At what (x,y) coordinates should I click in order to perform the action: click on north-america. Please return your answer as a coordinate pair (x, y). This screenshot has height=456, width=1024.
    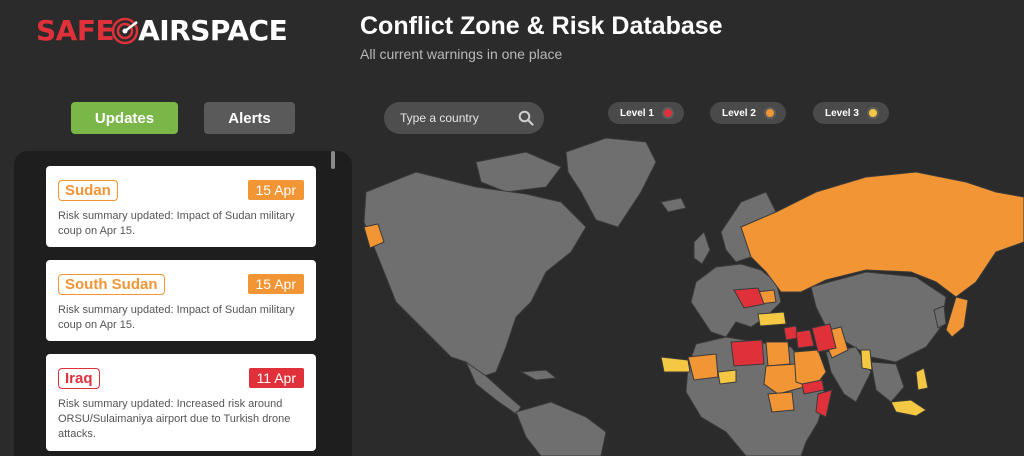
    Looking at the image, I should click on (475, 274).